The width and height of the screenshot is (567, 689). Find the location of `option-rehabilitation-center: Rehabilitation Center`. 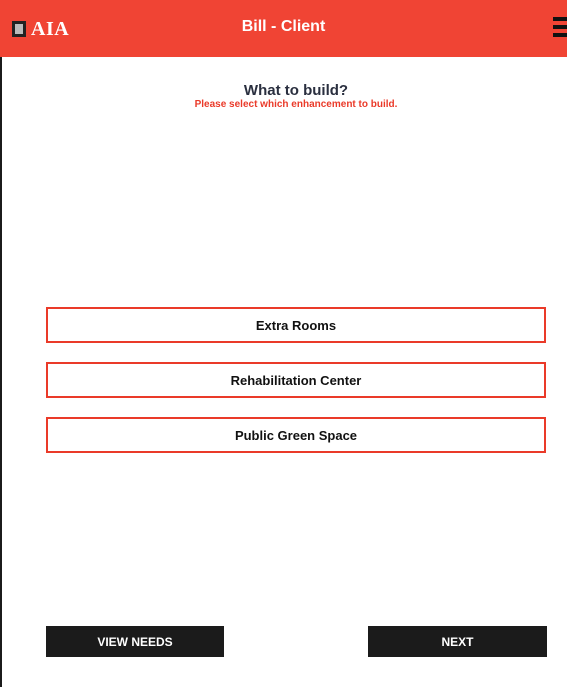

option-rehabilitation-center: Rehabilitation Center is located at coordinates (296, 380).